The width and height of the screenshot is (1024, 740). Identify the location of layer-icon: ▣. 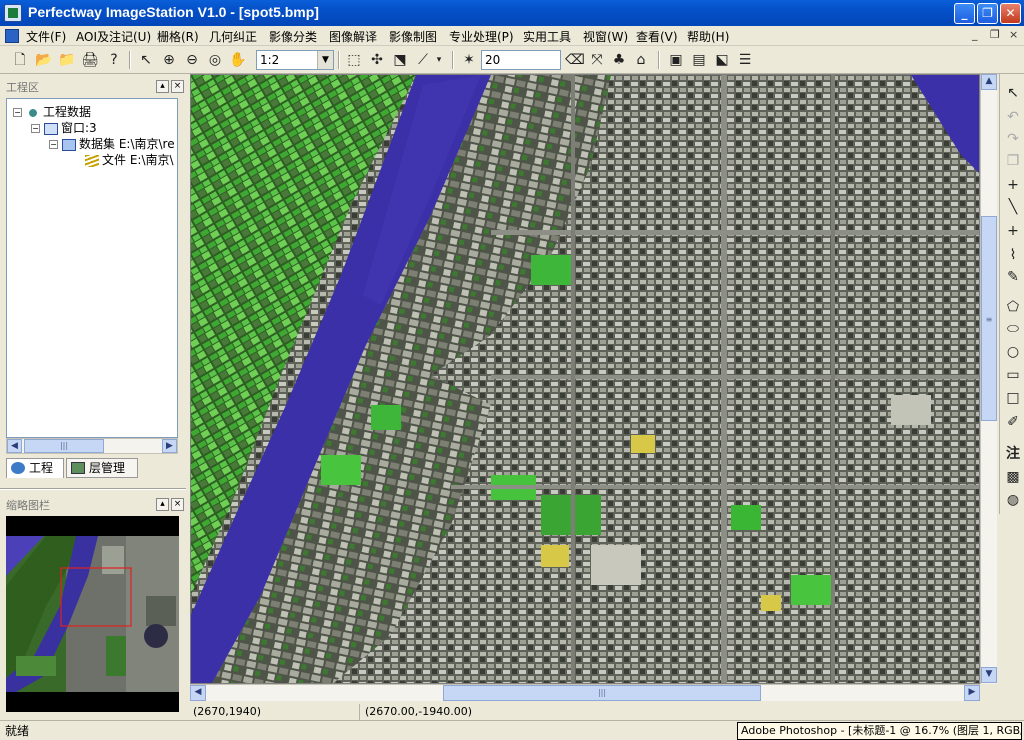
(676, 60).